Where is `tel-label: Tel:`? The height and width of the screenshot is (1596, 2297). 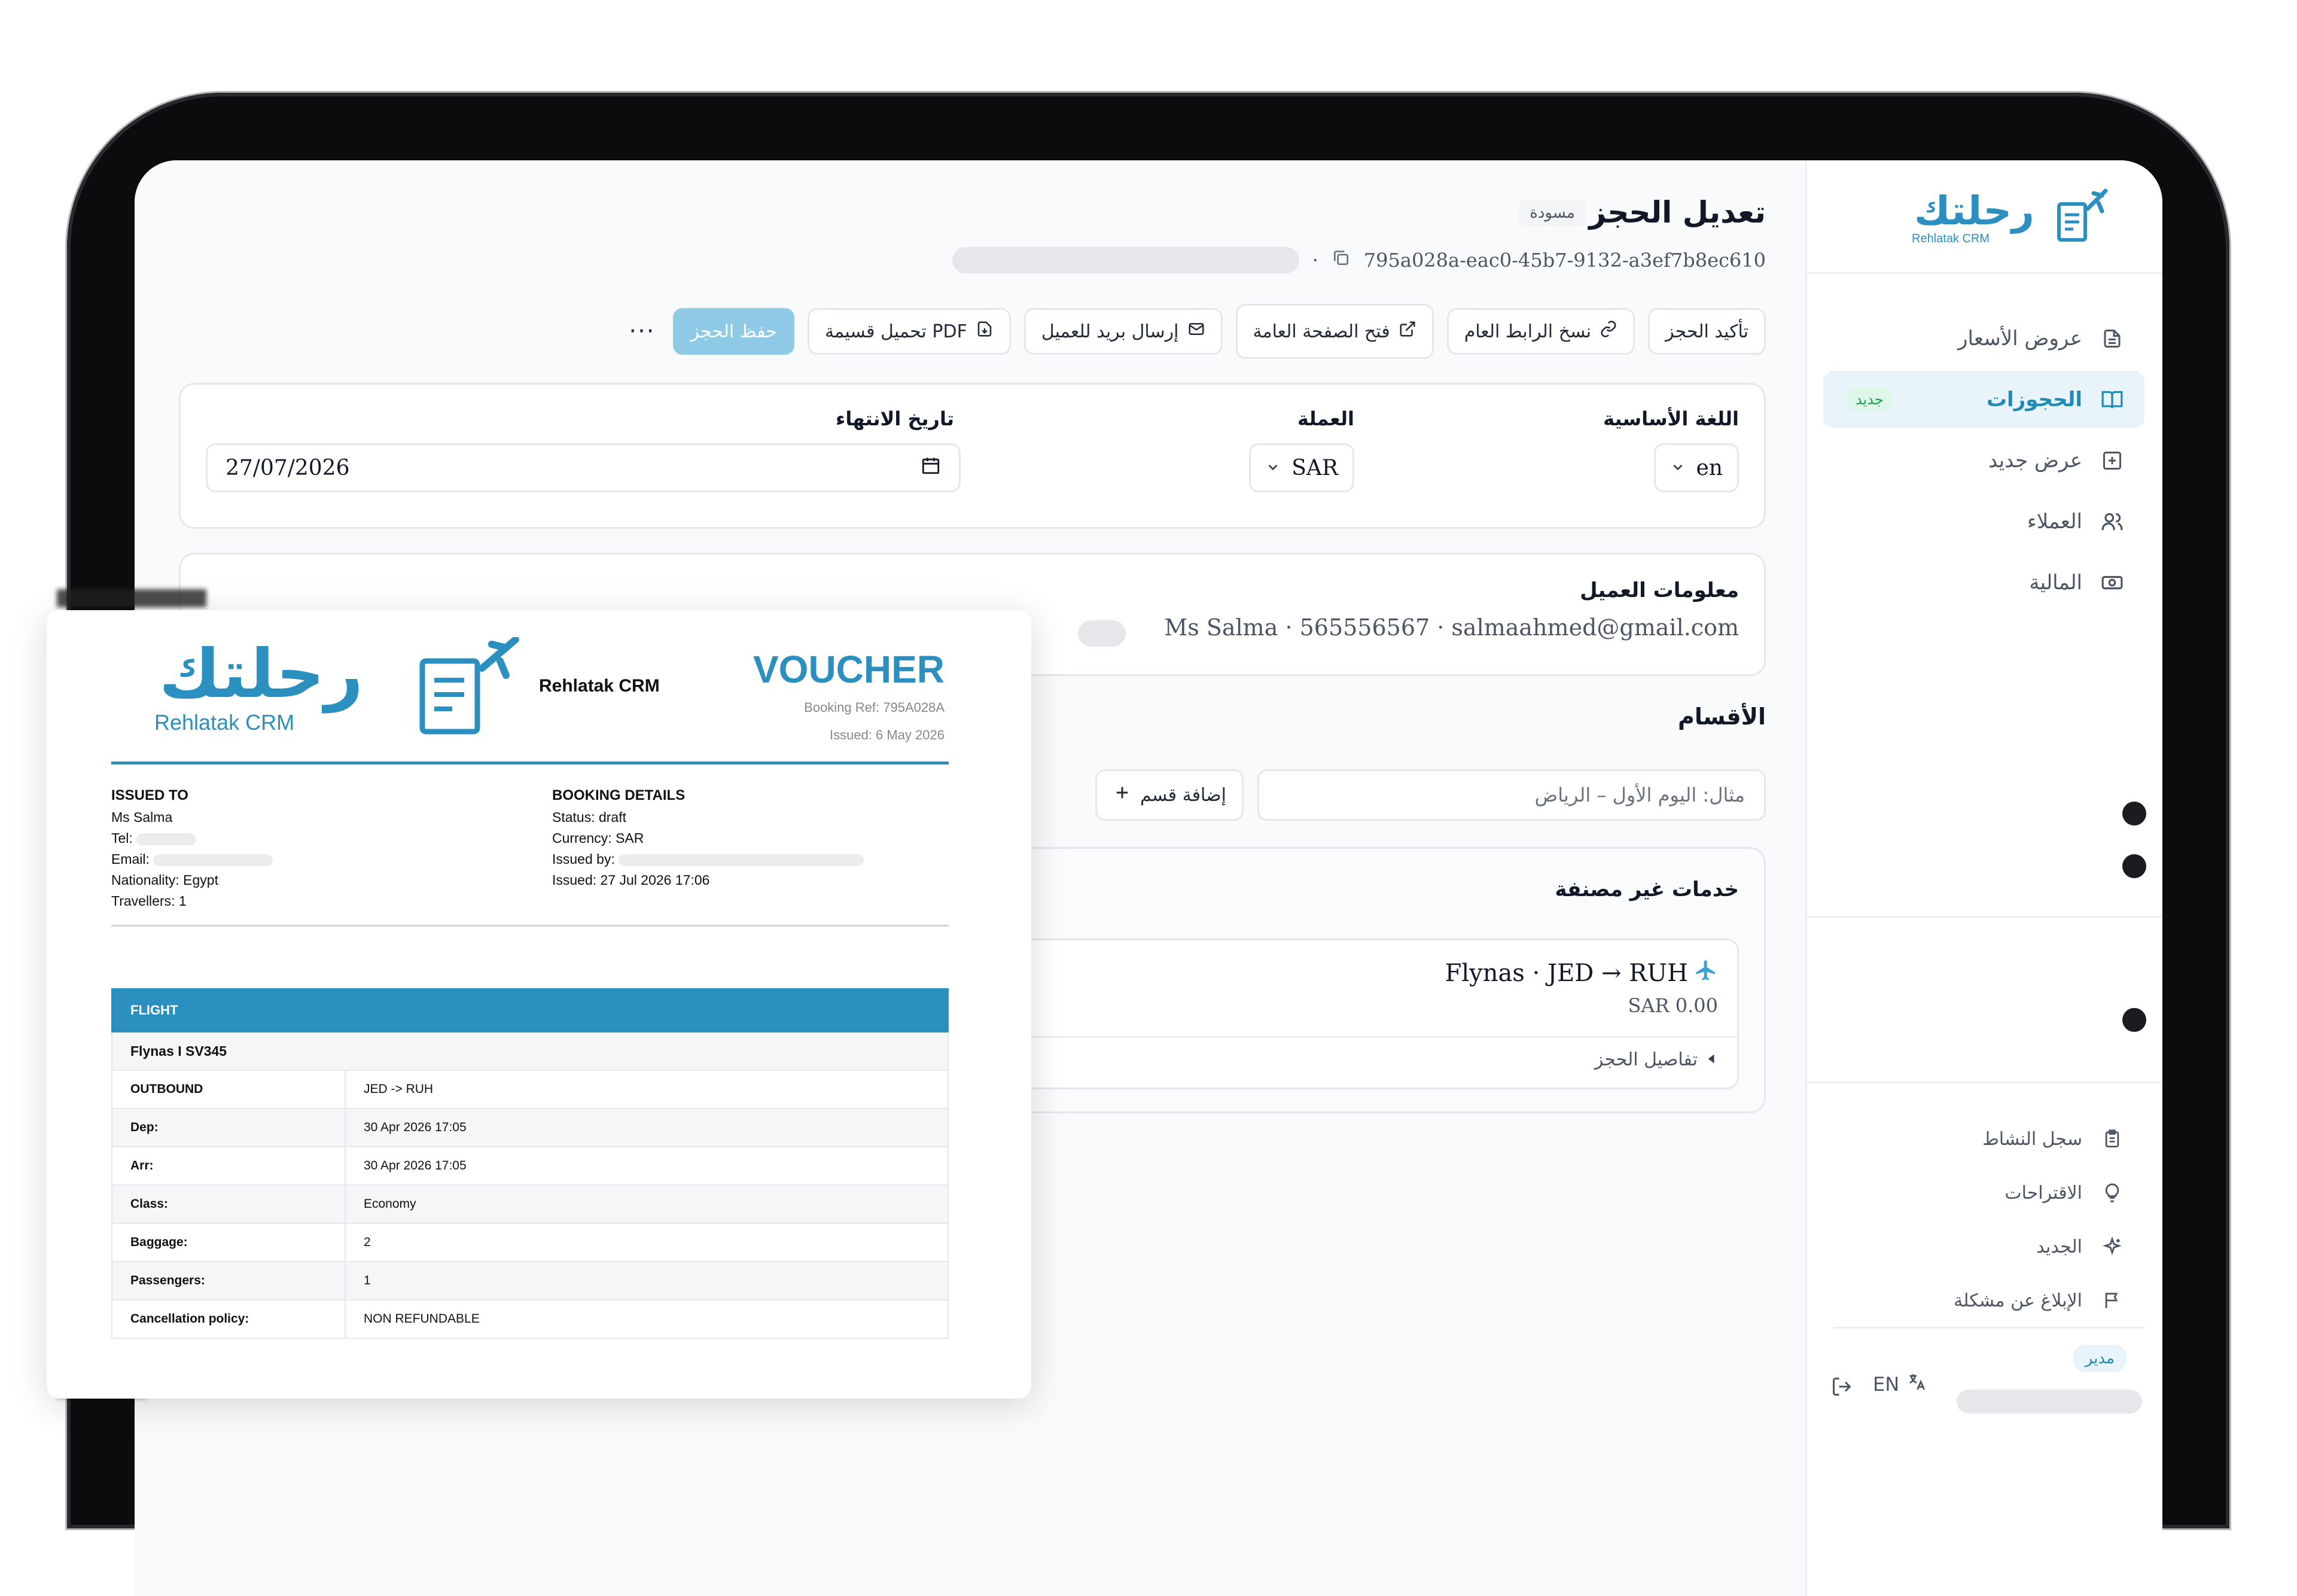
tel-label: Tel: is located at coordinates (122, 838).